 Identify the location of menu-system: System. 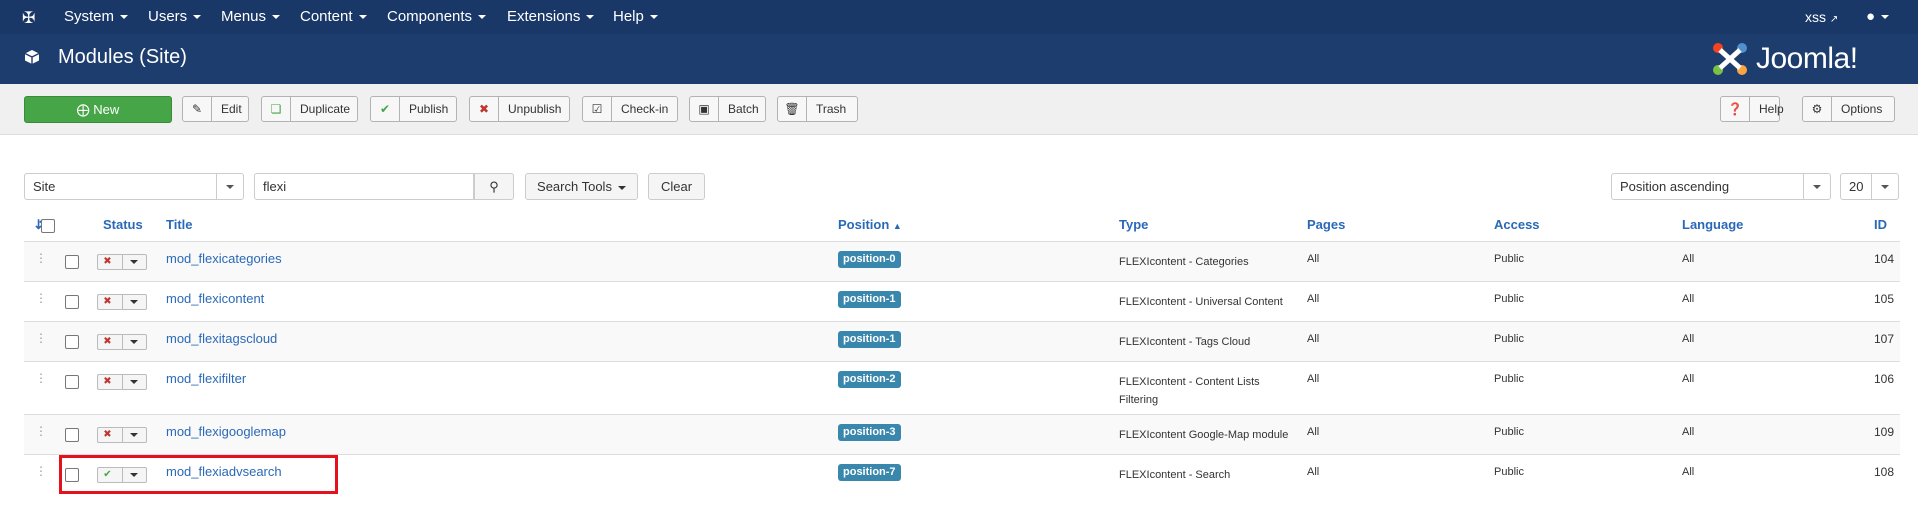
(96, 17).